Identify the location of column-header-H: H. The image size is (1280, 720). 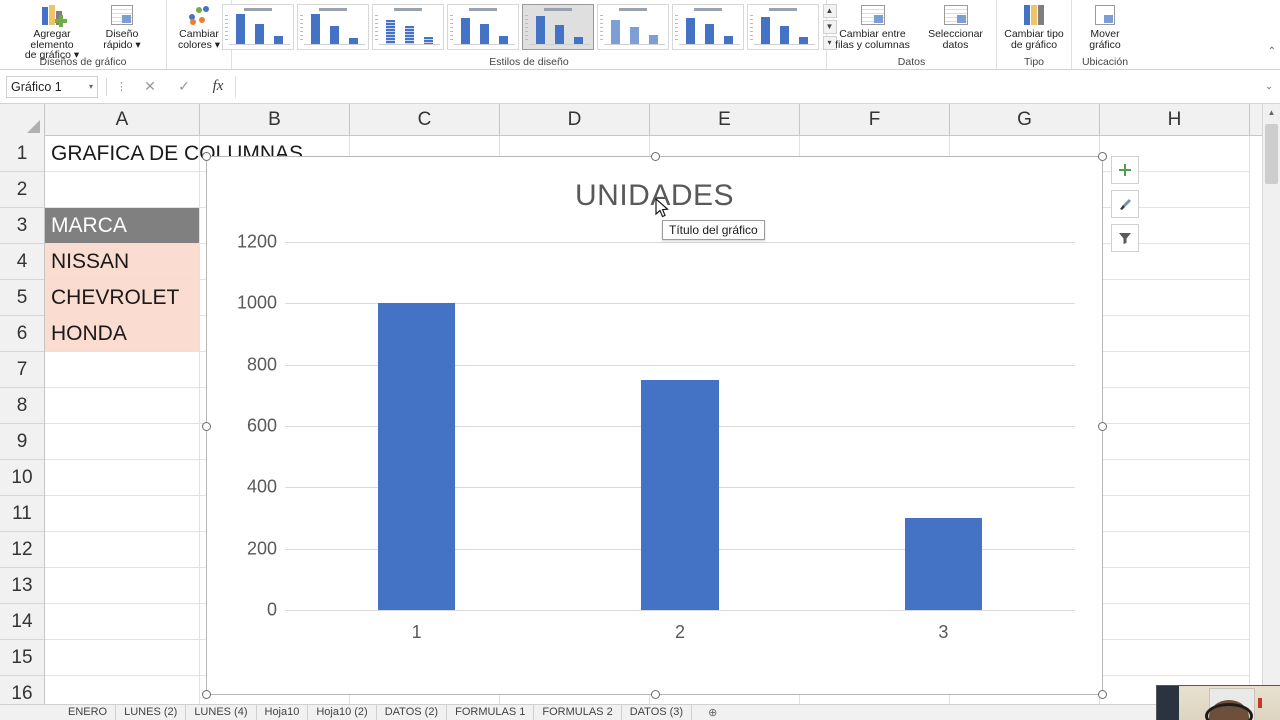
(1175, 120).